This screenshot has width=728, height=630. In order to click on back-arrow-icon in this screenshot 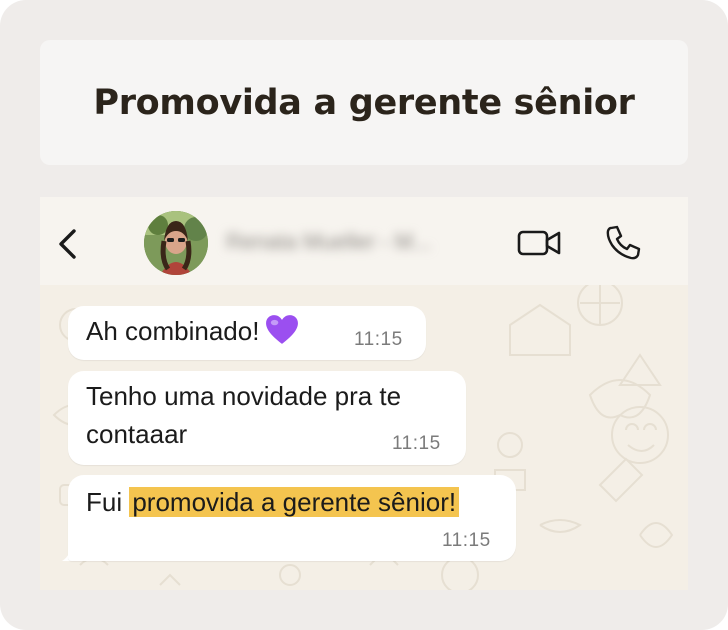, I will do `click(67, 244)`.